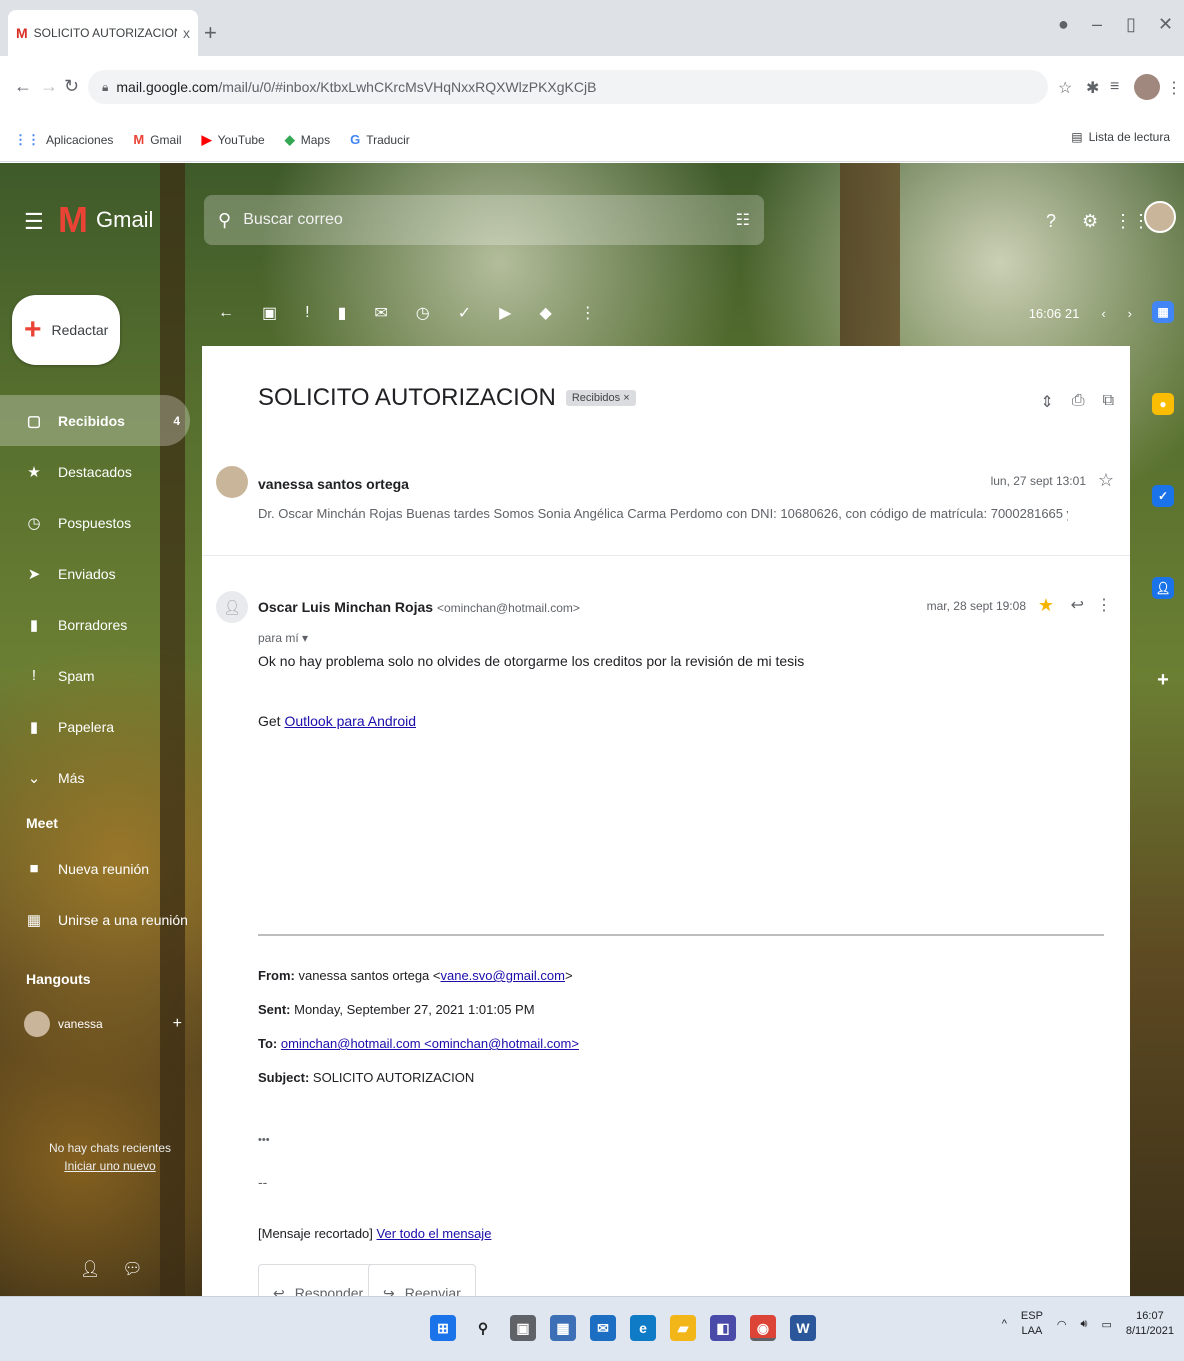  Describe the element at coordinates (63, 140) in the screenshot. I see `bookmark-aplicaciones: ⋮⋮ Aplicaciones` at that location.